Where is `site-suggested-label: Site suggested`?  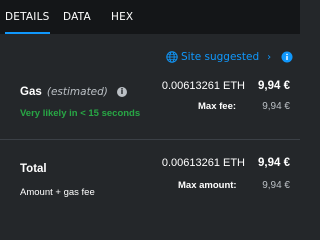
site-suggested-label: Site suggested is located at coordinates (220, 57).